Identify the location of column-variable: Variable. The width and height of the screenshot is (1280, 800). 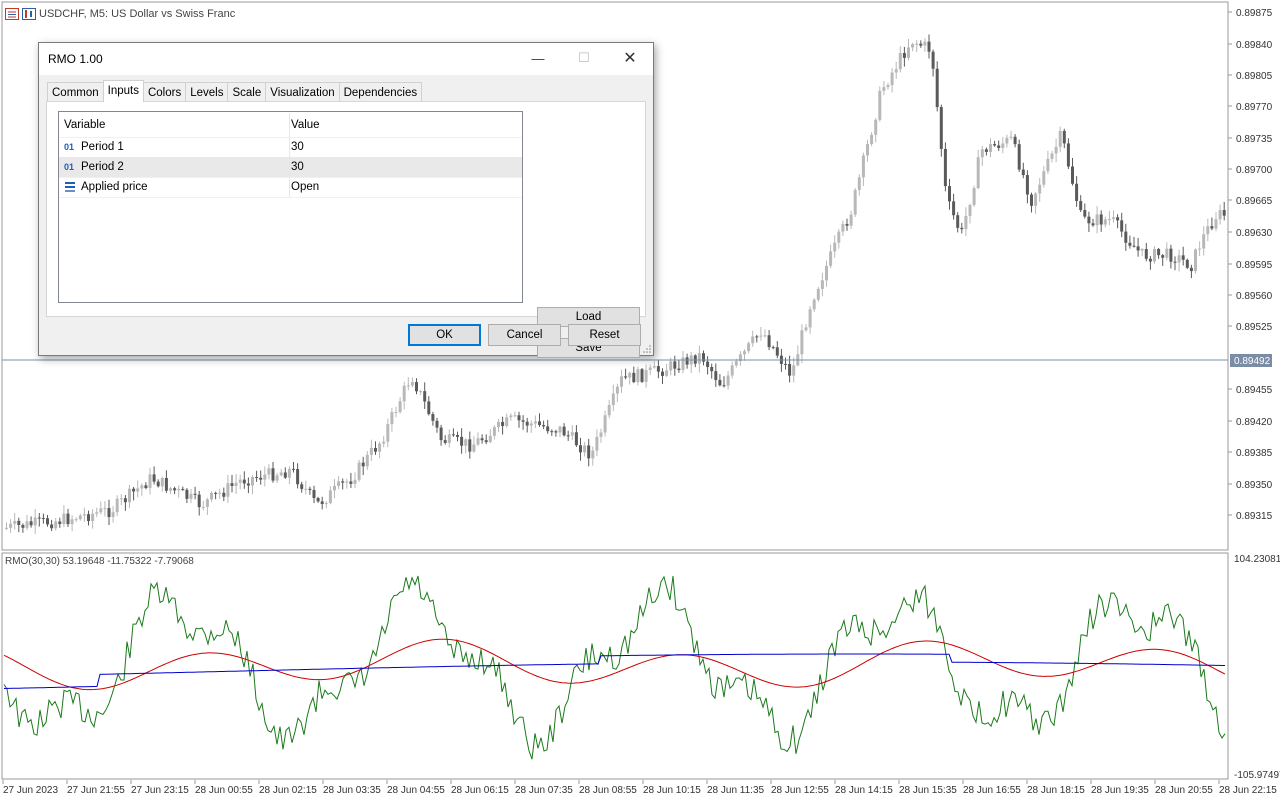
(174, 125).